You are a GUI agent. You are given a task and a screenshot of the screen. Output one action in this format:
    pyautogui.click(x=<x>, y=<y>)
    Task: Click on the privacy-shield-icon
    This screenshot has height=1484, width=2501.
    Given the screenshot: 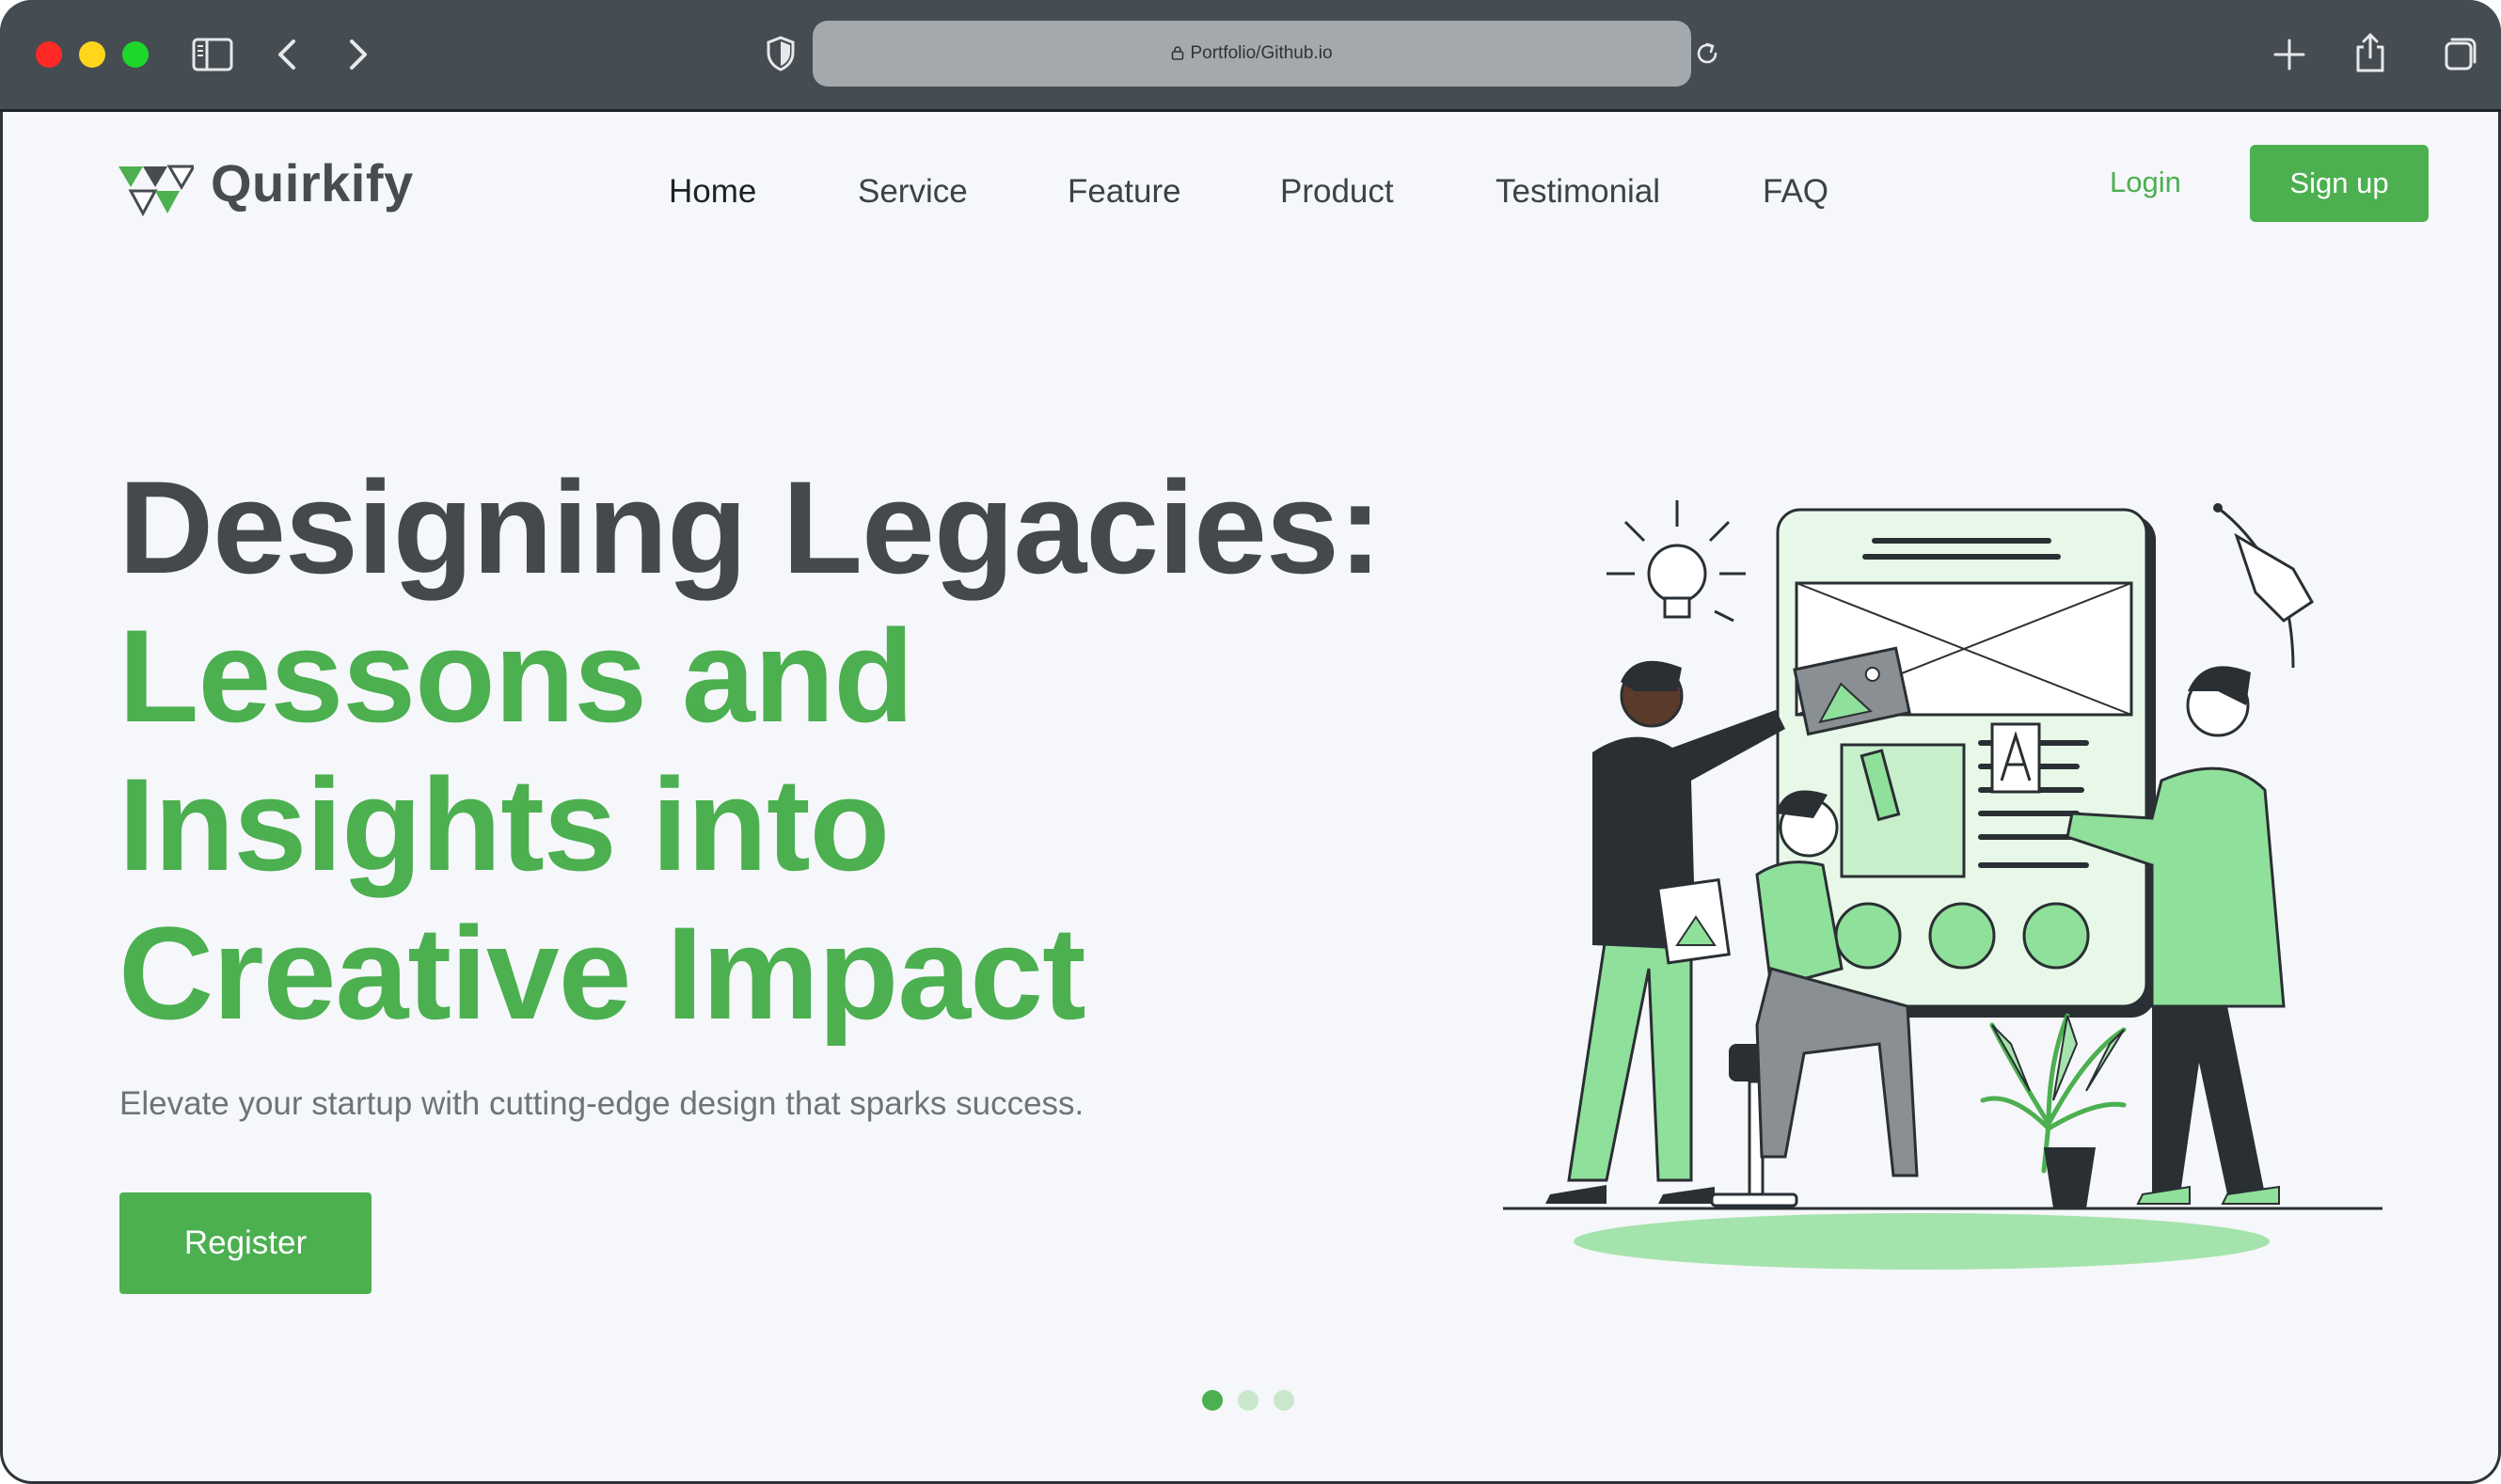 What is the action you would take?
    pyautogui.click(x=781, y=53)
    